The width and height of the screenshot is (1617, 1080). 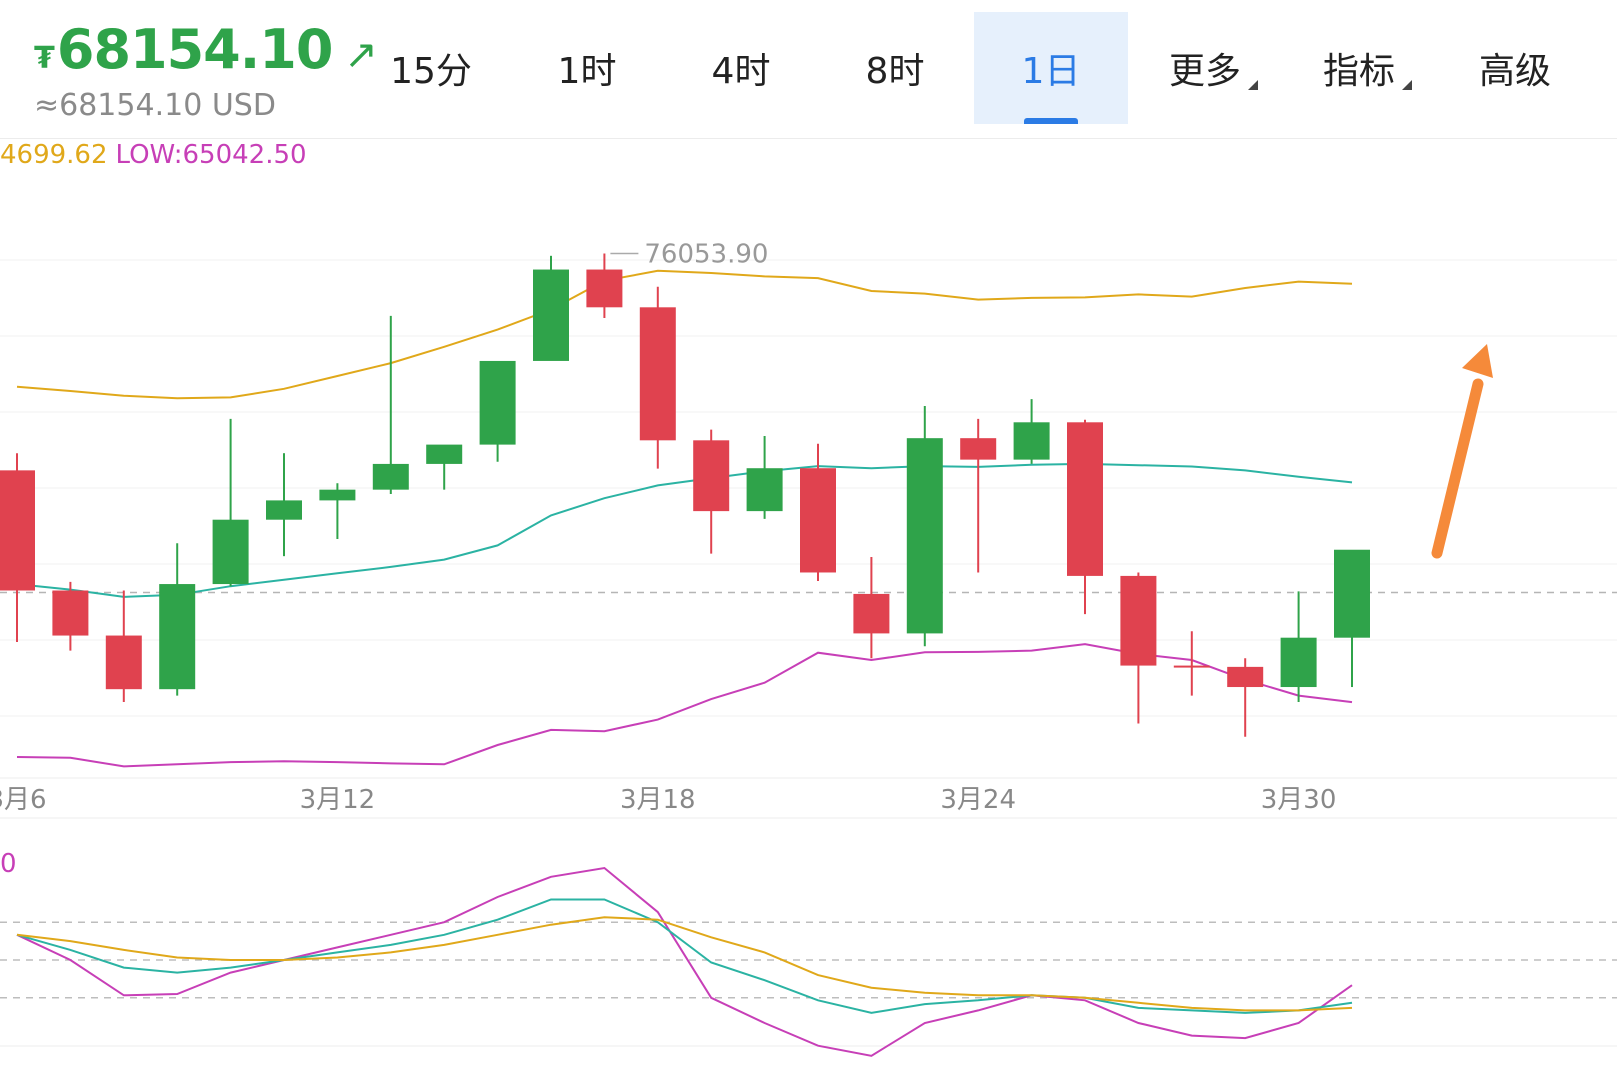 I want to click on annotation-arrow-head, so click(x=1477, y=361).